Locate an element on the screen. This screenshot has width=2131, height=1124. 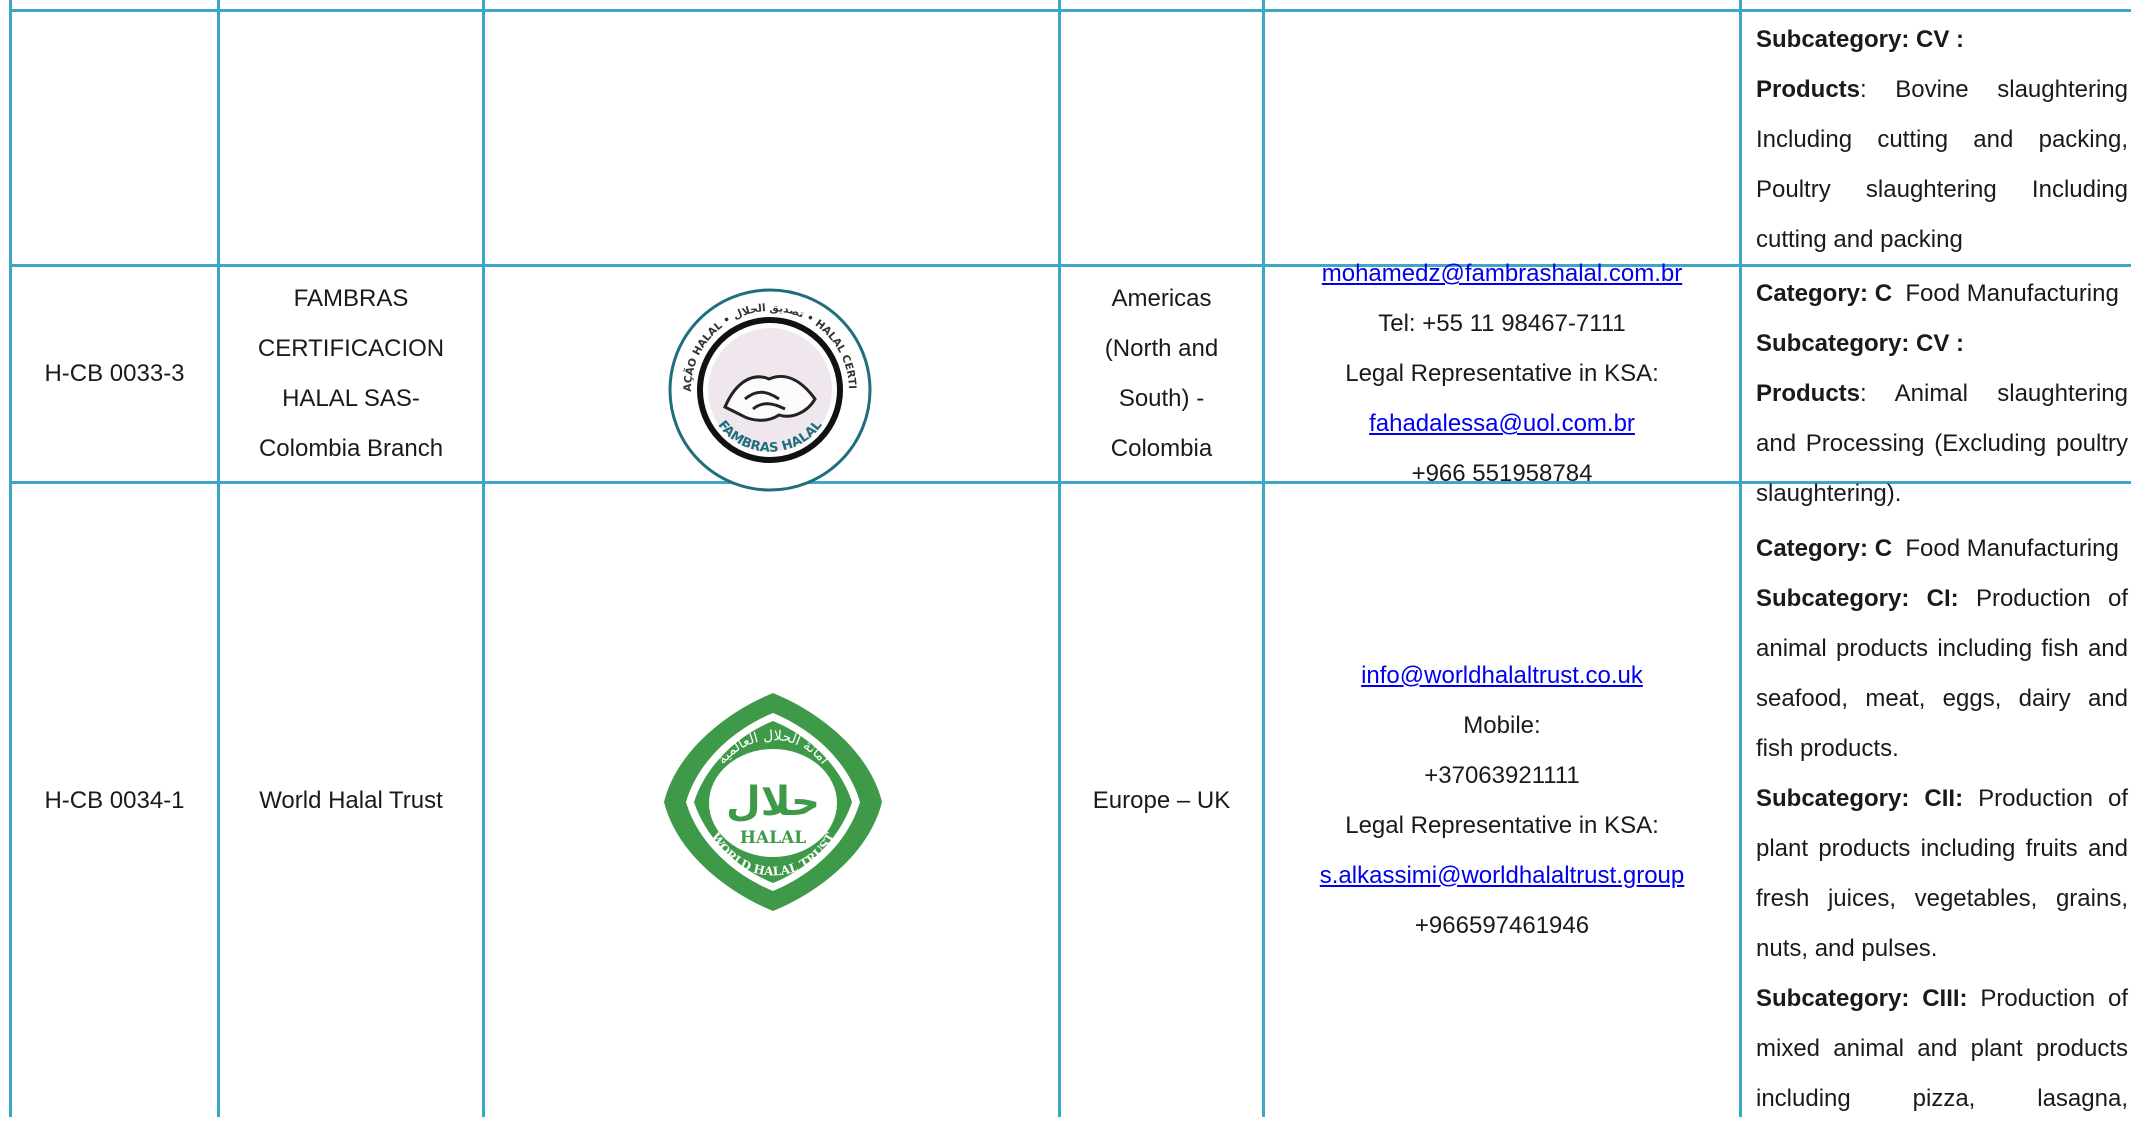
cb-name-line: Colombia Branch is located at coordinates (351, 448).